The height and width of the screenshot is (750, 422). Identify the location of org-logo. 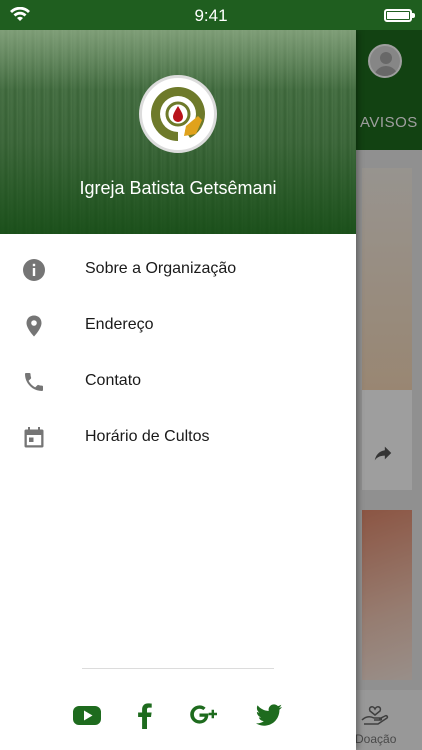
(178, 114).